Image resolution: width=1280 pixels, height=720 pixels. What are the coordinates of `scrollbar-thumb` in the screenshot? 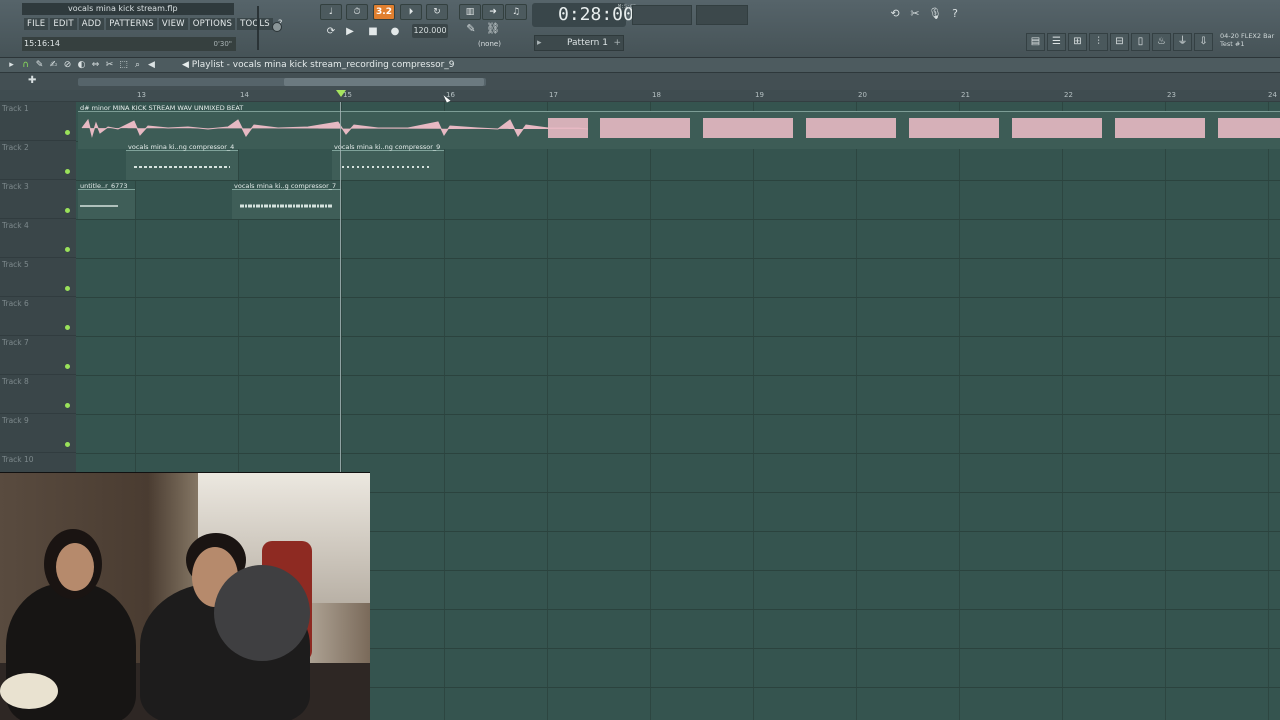 It's located at (384, 82).